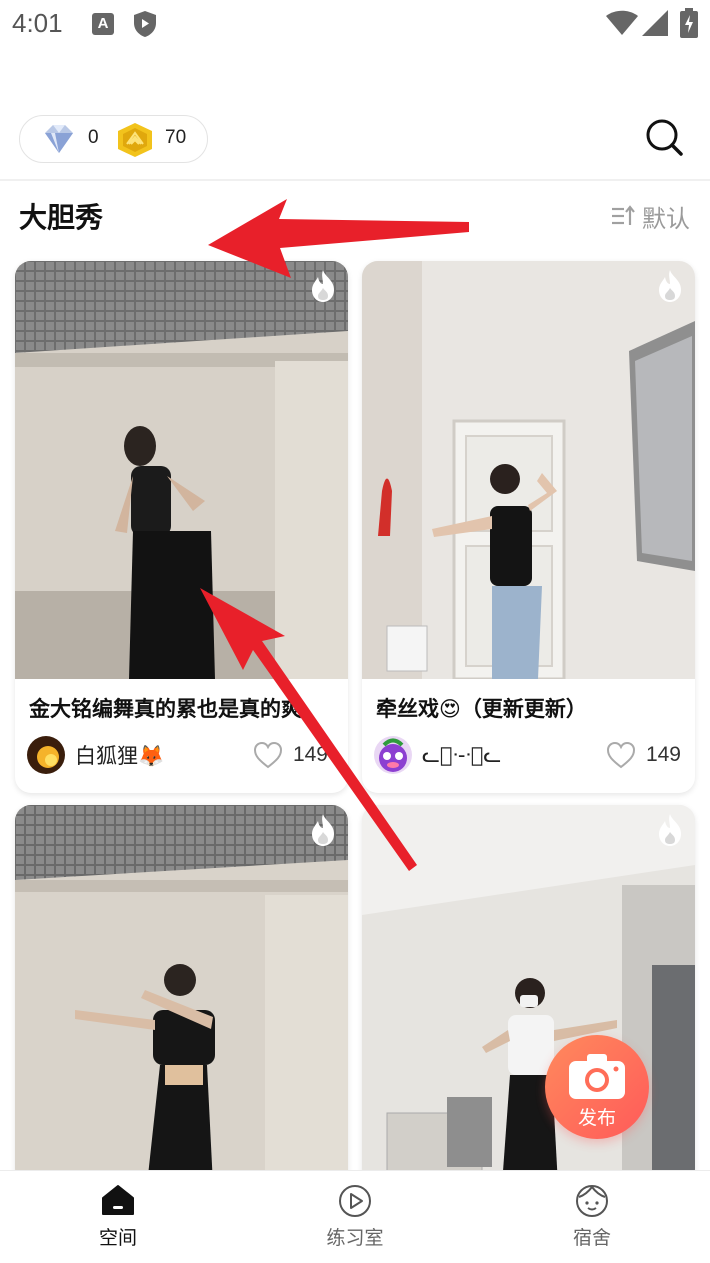 The image size is (710, 1263). What do you see at coordinates (622, 22) in the screenshot?
I see `wifi-icon` at bounding box center [622, 22].